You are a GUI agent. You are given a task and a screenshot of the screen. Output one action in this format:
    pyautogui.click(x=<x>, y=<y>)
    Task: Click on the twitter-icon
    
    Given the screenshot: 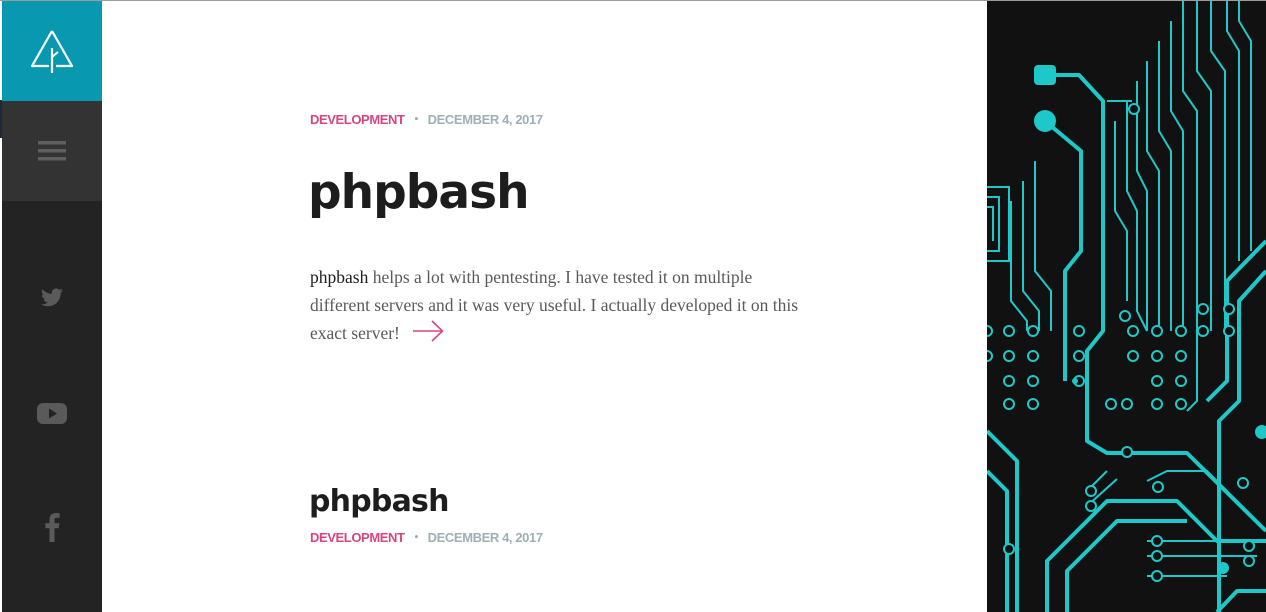 What is the action you would take?
    pyautogui.click(x=52, y=297)
    